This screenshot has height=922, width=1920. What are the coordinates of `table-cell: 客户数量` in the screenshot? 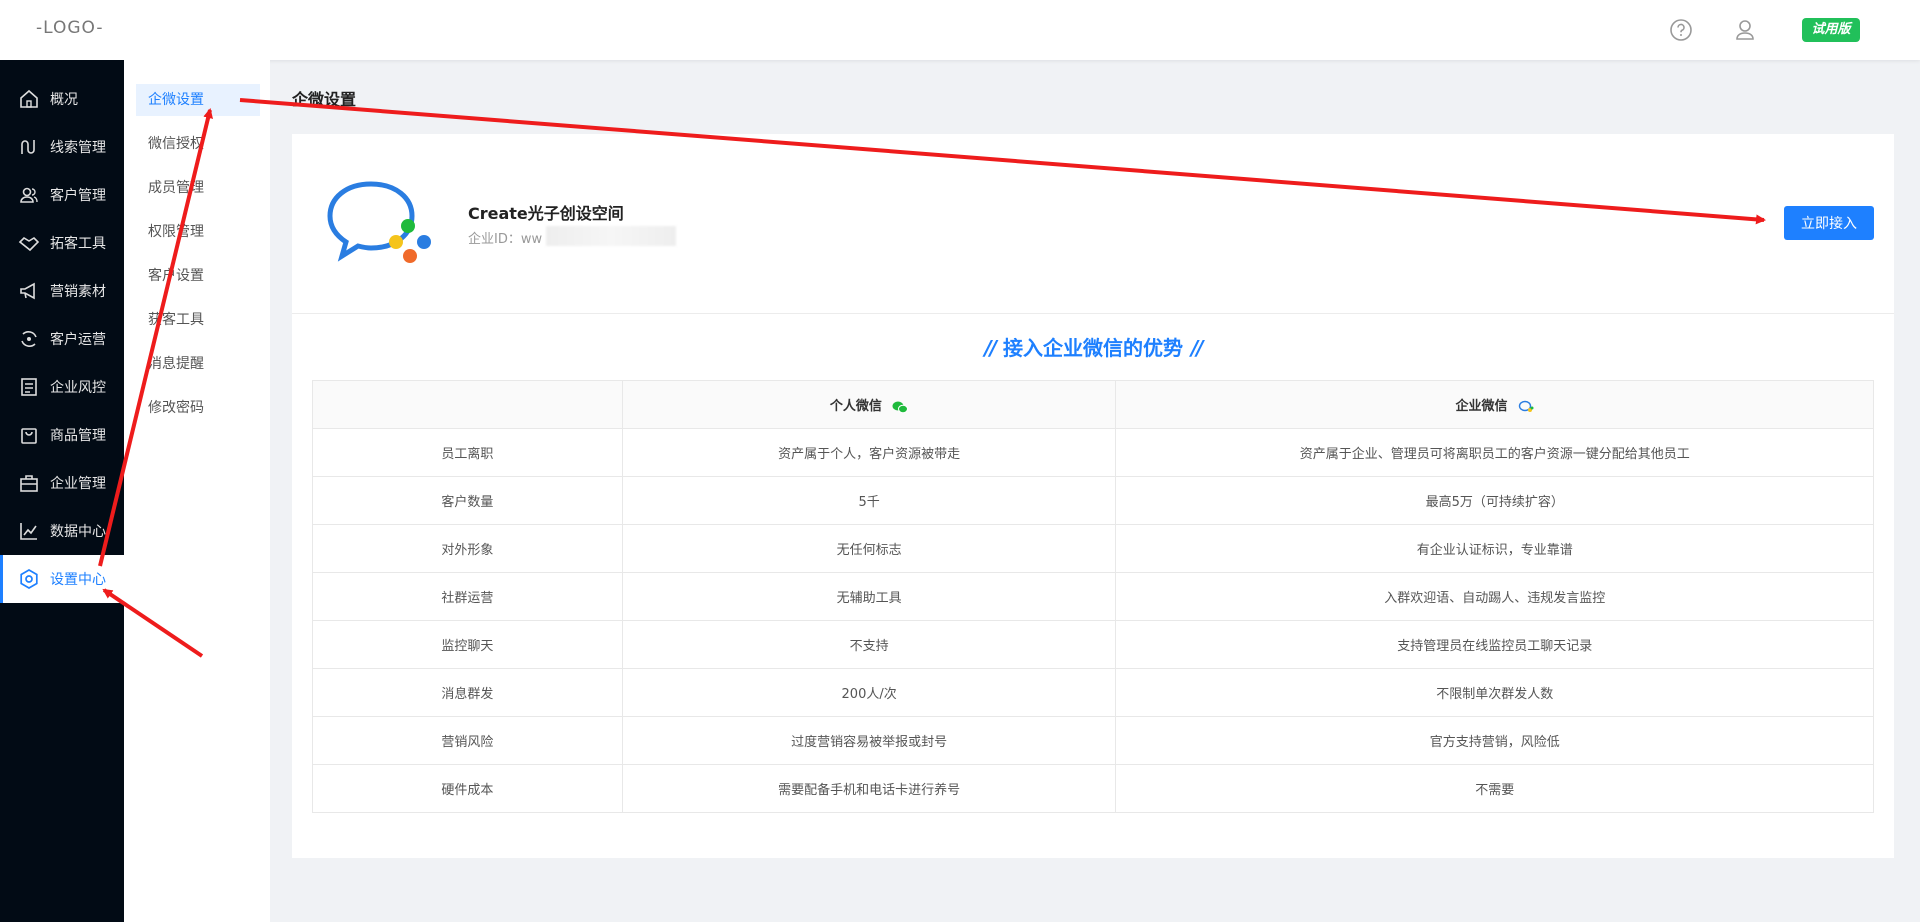 It's located at (467, 500).